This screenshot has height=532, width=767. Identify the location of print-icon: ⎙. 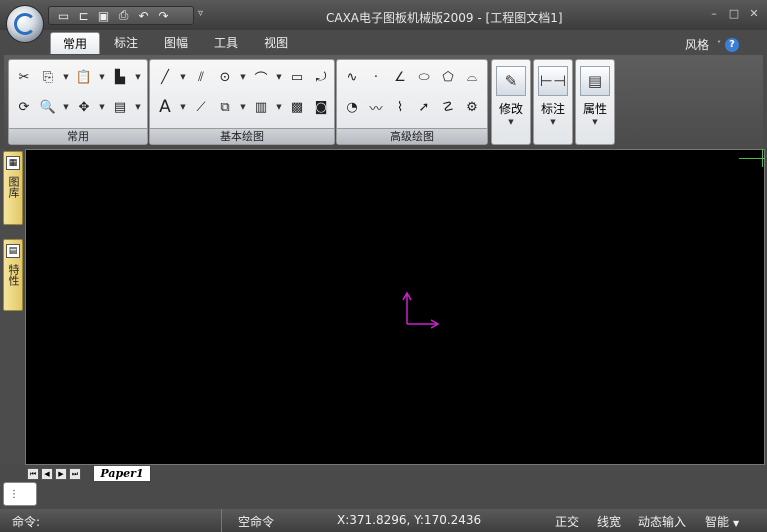
(123, 15).